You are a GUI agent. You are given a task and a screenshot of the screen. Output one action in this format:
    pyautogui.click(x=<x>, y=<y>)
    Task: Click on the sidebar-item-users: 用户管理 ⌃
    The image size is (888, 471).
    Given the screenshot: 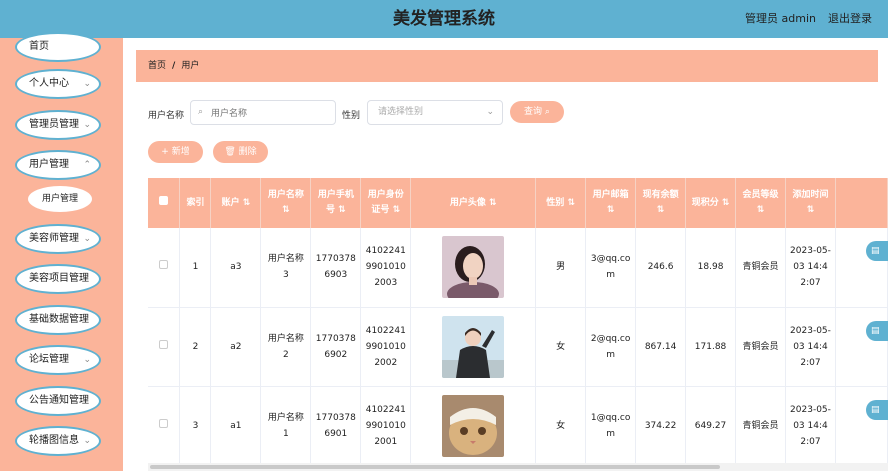 What is the action you would take?
    pyautogui.click(x=58, y=165)
    